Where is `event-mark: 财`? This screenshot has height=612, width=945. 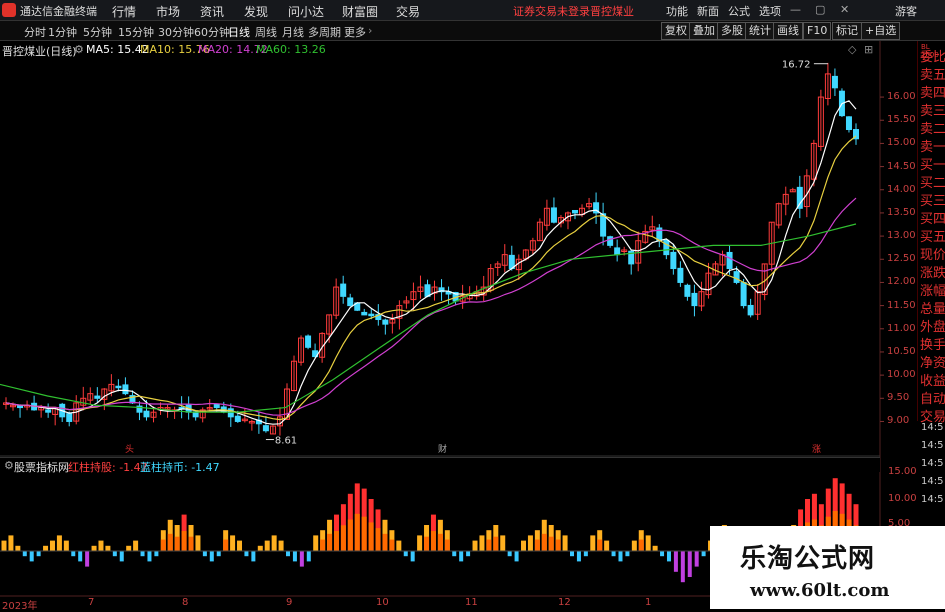 event-mark: 财 is located at coordinates (442, 449).